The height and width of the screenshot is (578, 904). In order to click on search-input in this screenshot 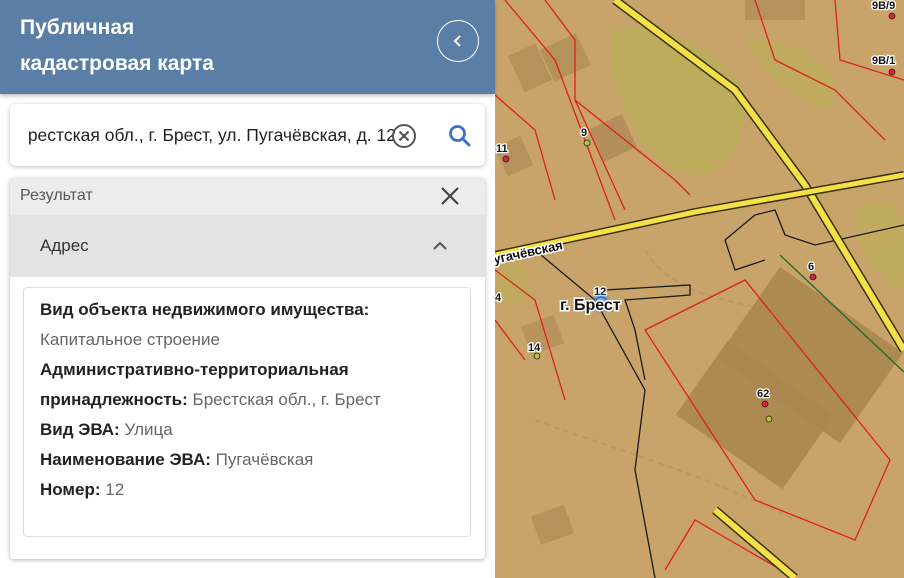, I will do `click(212, 135)`.